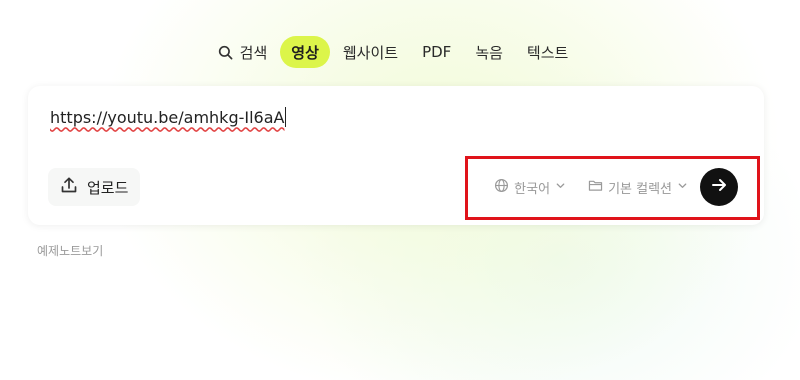  I want to click on tab-text-label: 텍스트, so click(547, 52).